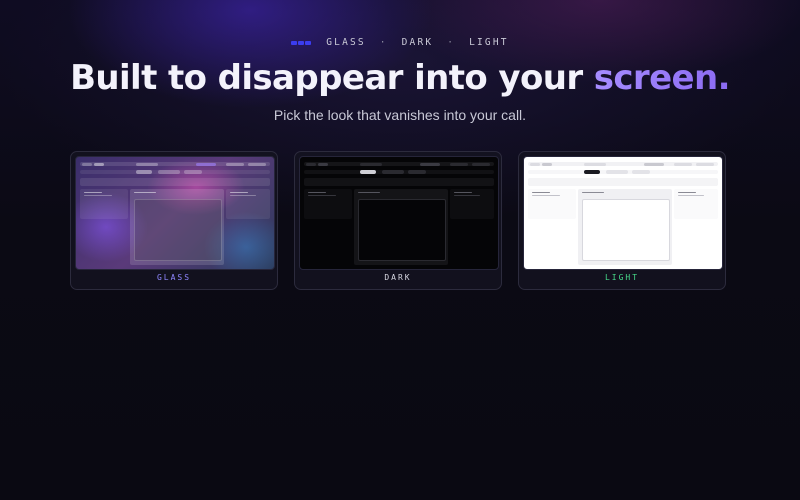 The image size is (800, 500). What do you see at coordinates (398, 277) in the screenshot?
I see `theme-label-dark: DARK` at bounding box center [398, 277].